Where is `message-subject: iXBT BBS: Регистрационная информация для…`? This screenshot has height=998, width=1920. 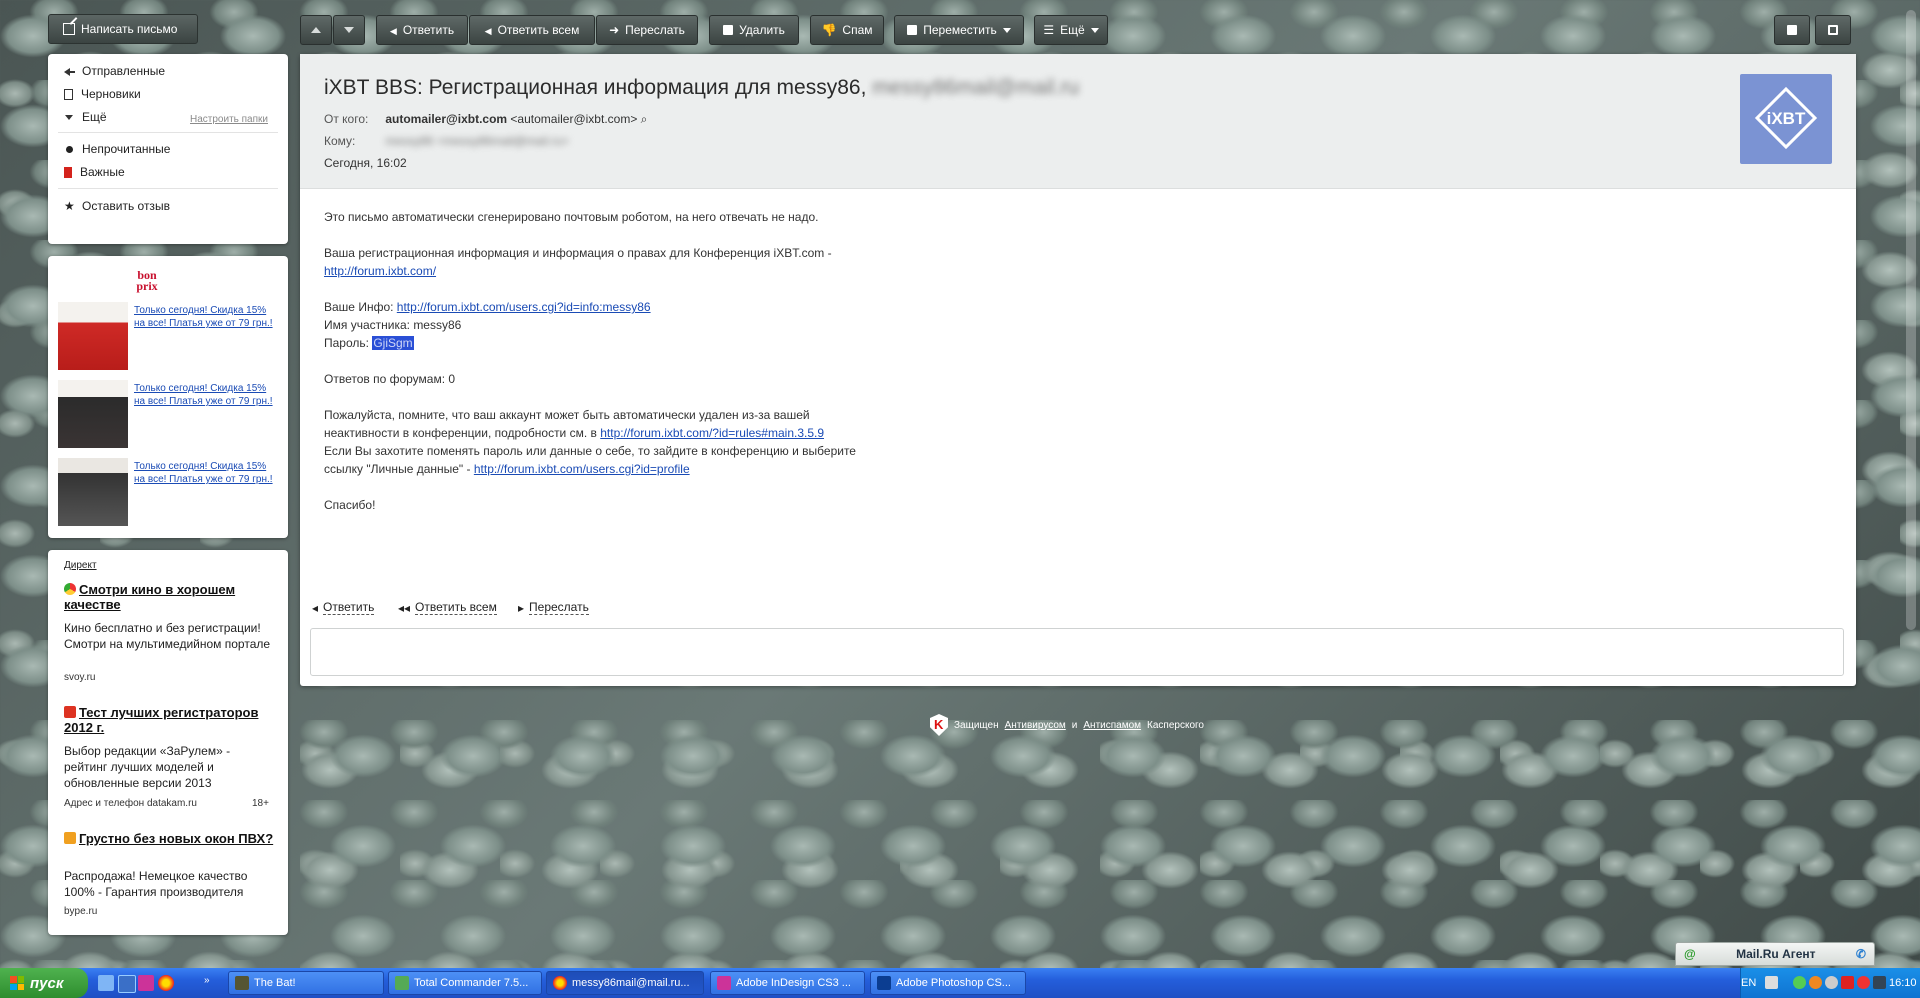 message-subject: iXBT BBS: Регистрационная информация для… is located at coordinates (702, 87).